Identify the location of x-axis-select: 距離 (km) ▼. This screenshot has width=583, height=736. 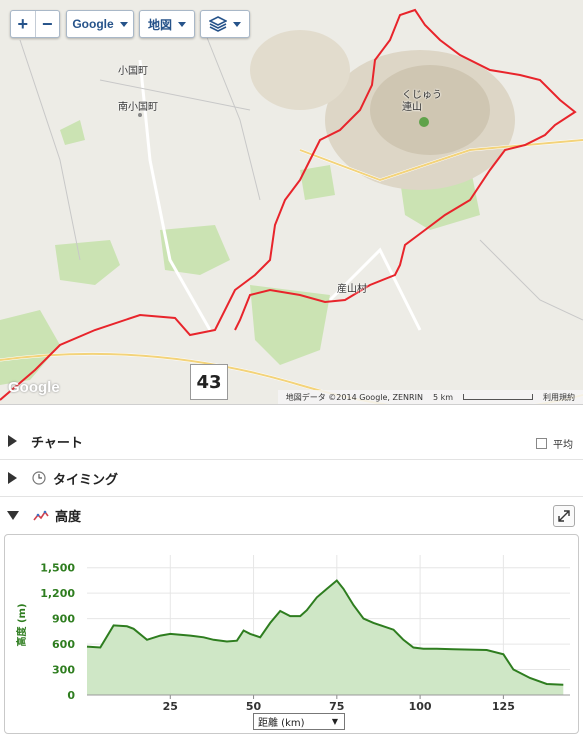
(299, 721).